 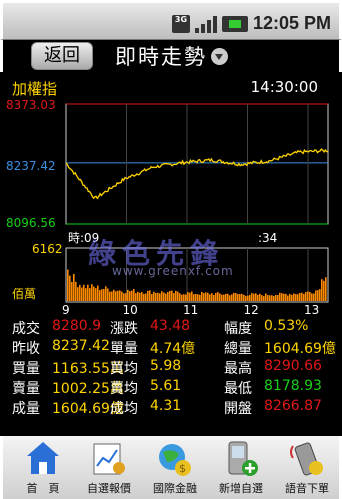 I want to click on back-button: 返回, so click(x=62, y=56).